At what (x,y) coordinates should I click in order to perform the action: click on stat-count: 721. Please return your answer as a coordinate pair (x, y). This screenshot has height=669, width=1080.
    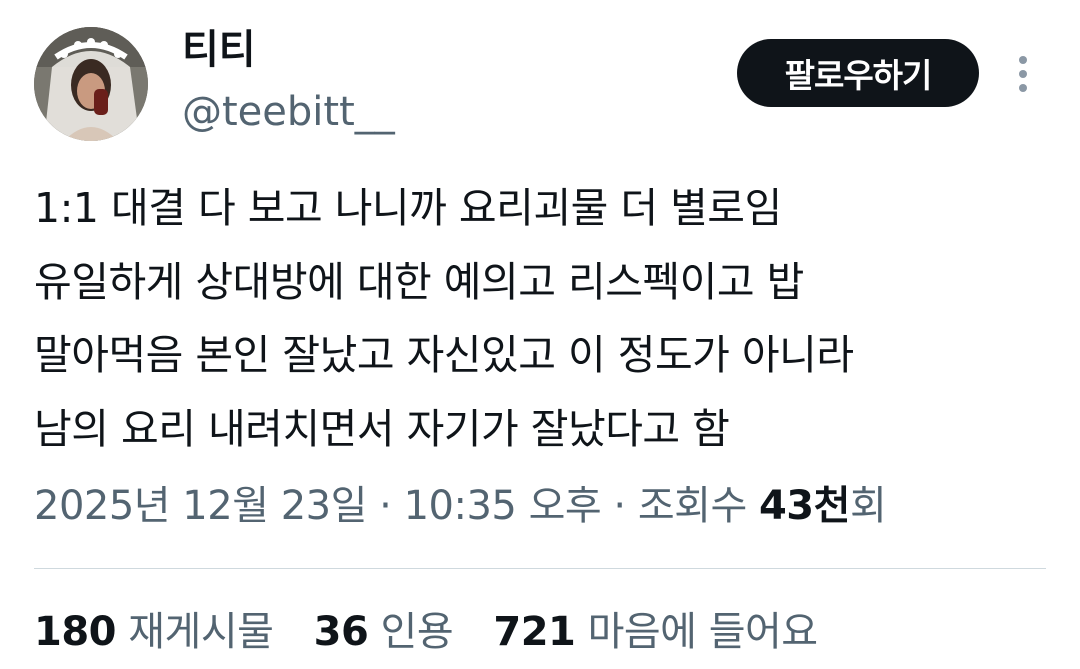
    Looking at the image, I should click on (534, 632).